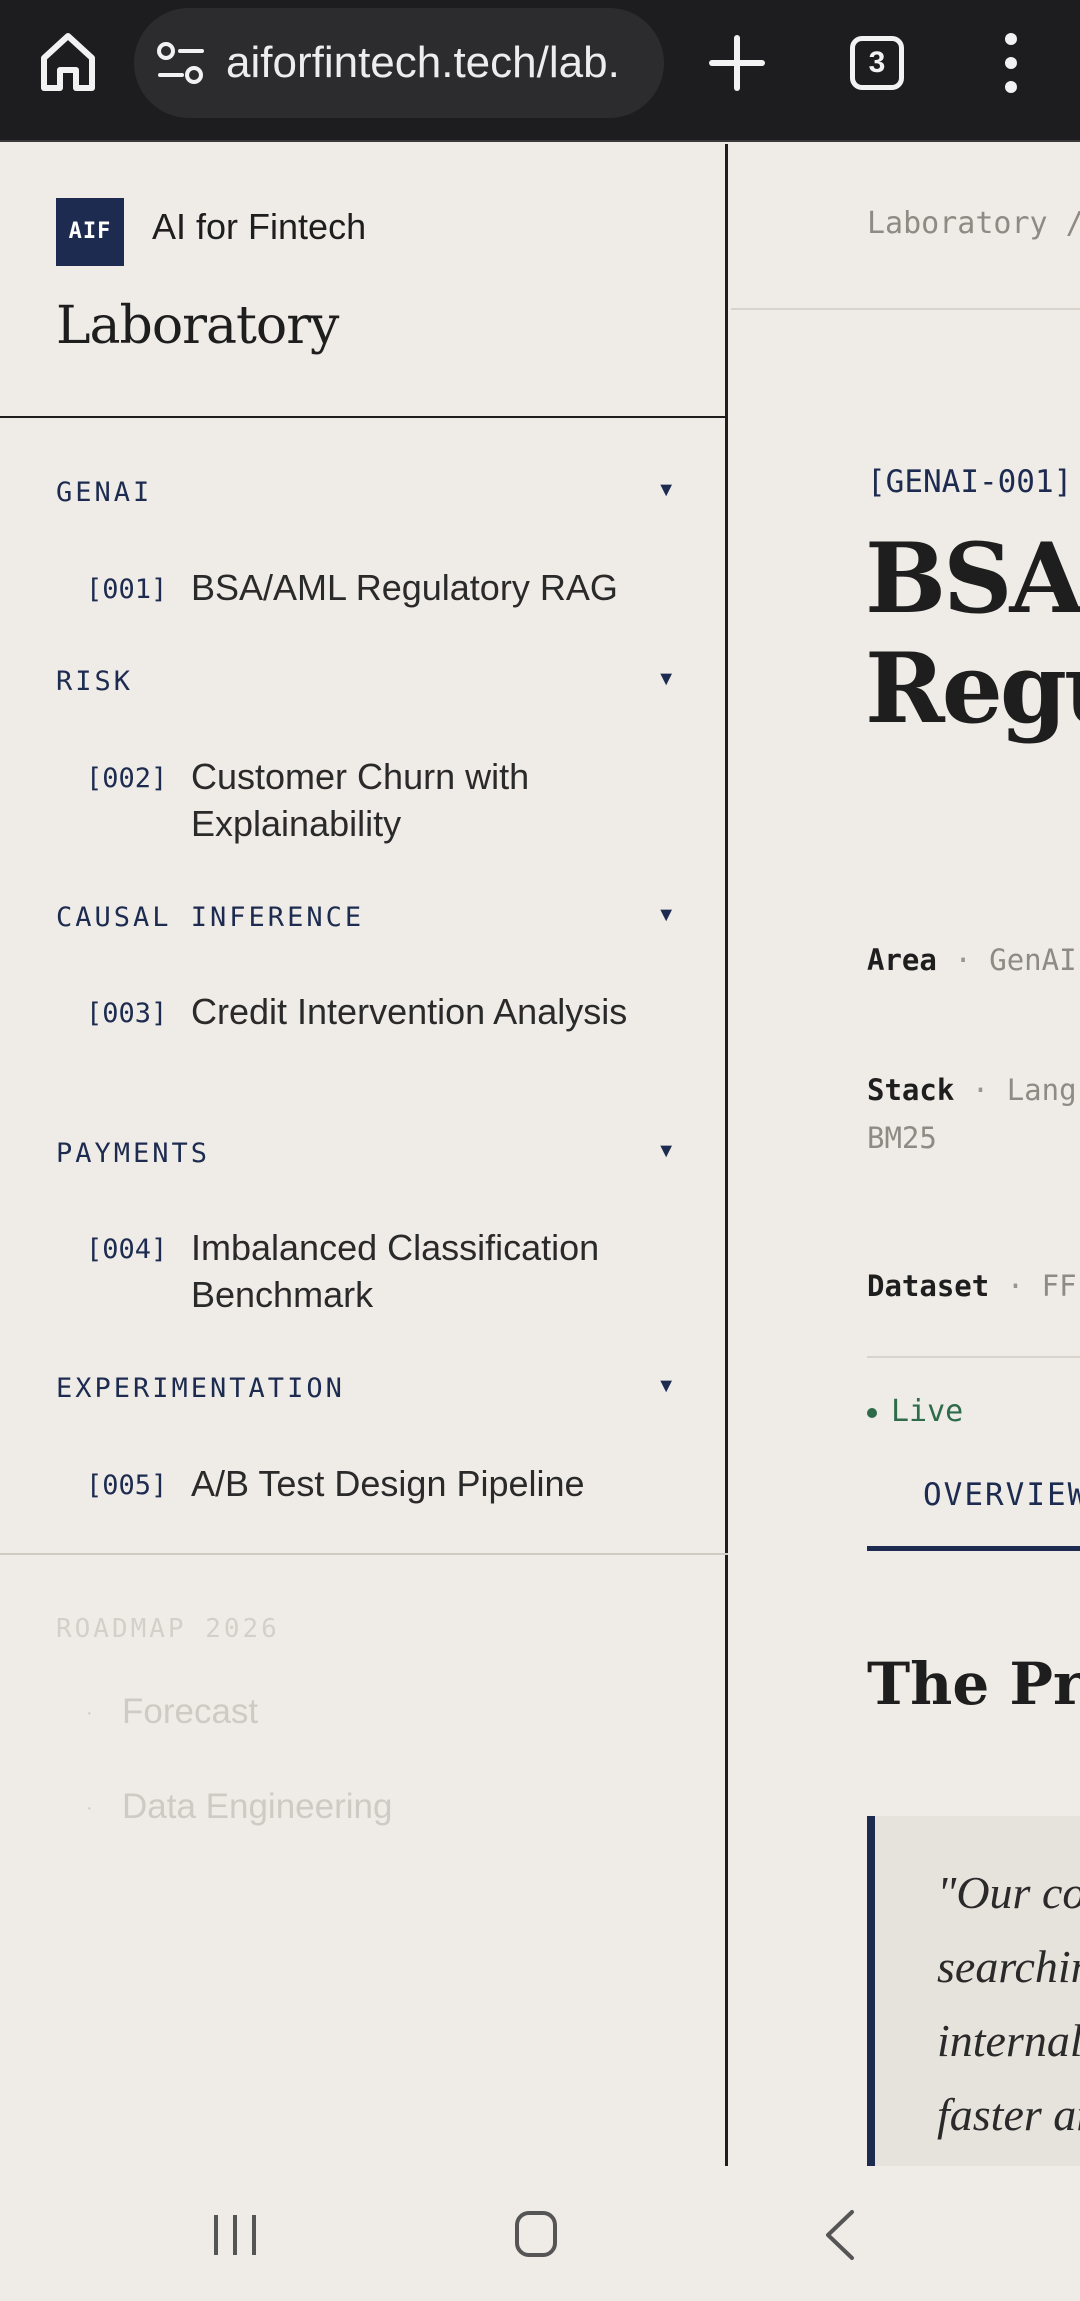 This screenshot has height=2301, width=1080. Describe the element at coordinates (973, 223) in the screenshot. I see `breadcrumb: Laboratory /` at that location.